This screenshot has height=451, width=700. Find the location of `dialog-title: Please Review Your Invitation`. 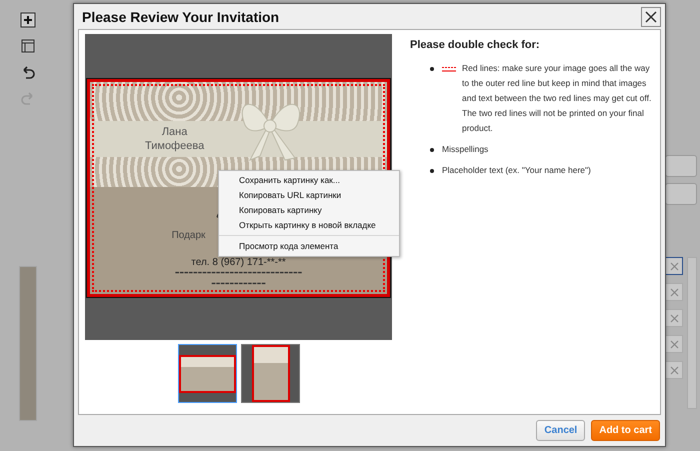

dialog-title: Please Review Your Invitation is located at coordinates (181, 16).